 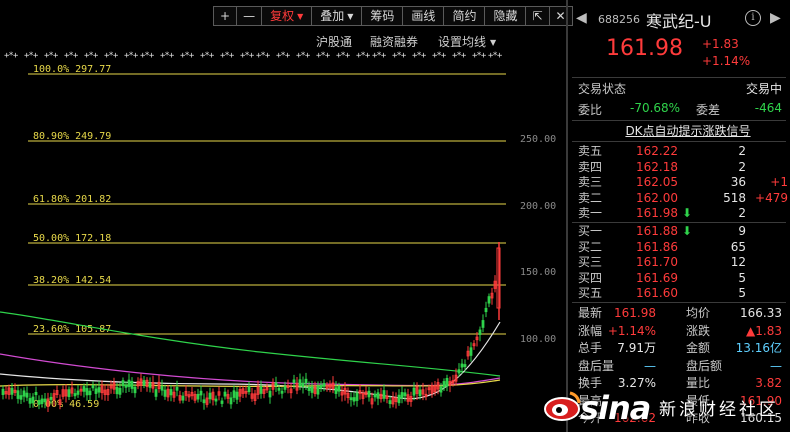 What do you see at coordinates (336, 16) in the screenshot?
I see `diejia-dropdown: 叠加 ▼` at bounding box center [336, 16].